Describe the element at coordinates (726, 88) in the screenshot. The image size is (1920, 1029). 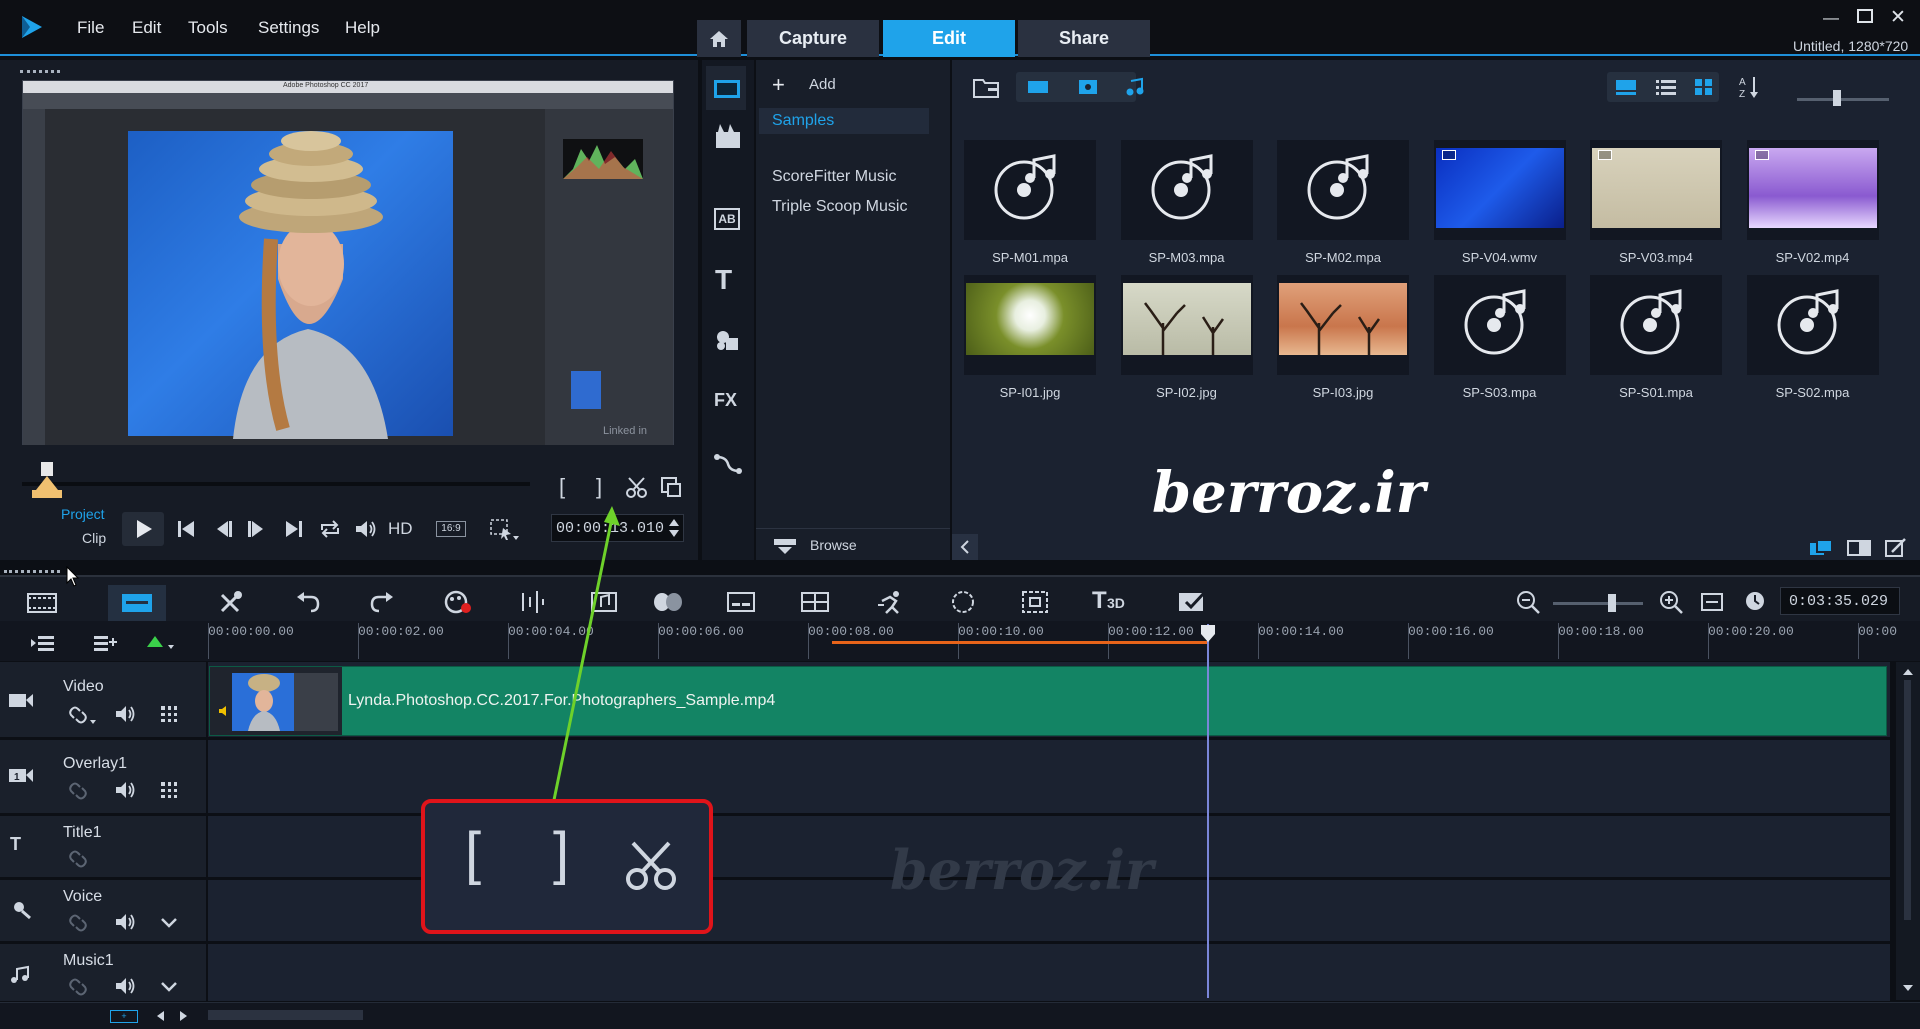
I see `media-category-button` at that location.